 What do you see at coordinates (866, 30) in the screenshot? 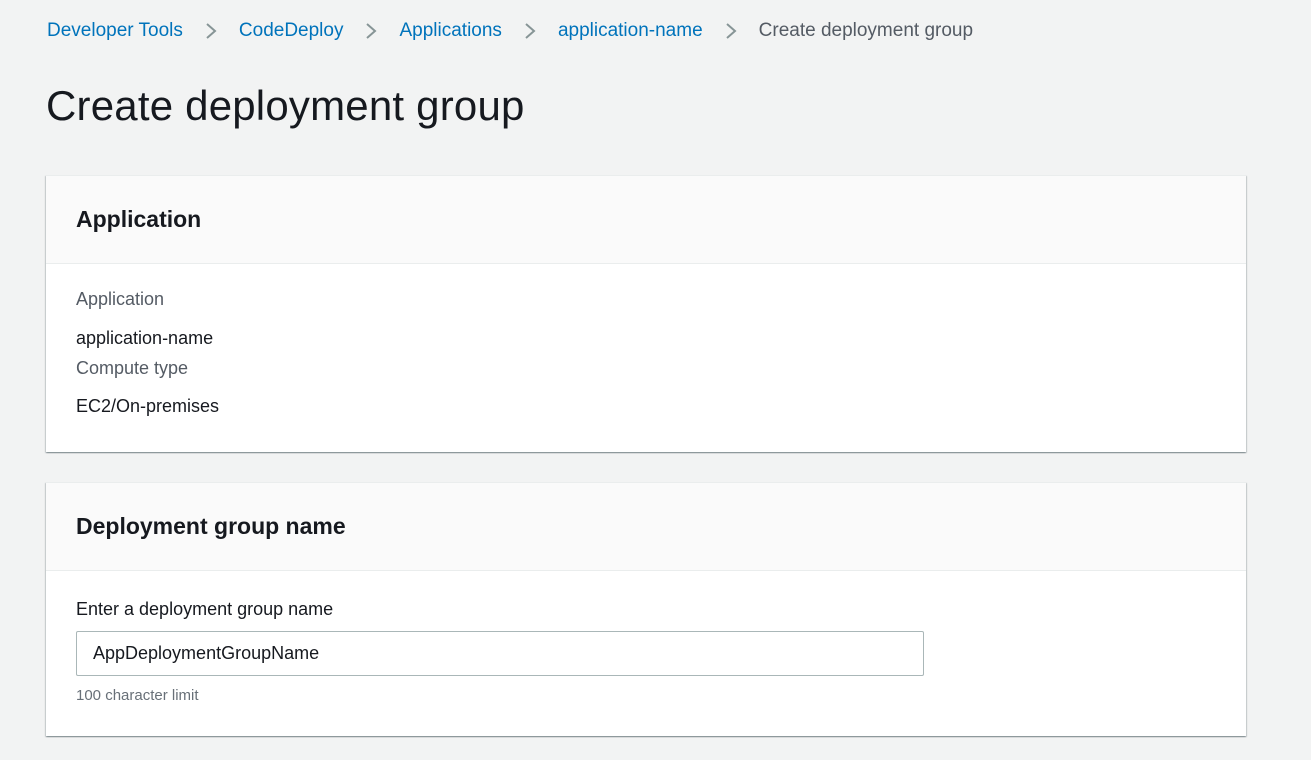
I see `breadcrumb-current: Create deployment group` at bounding box center [866, 30].